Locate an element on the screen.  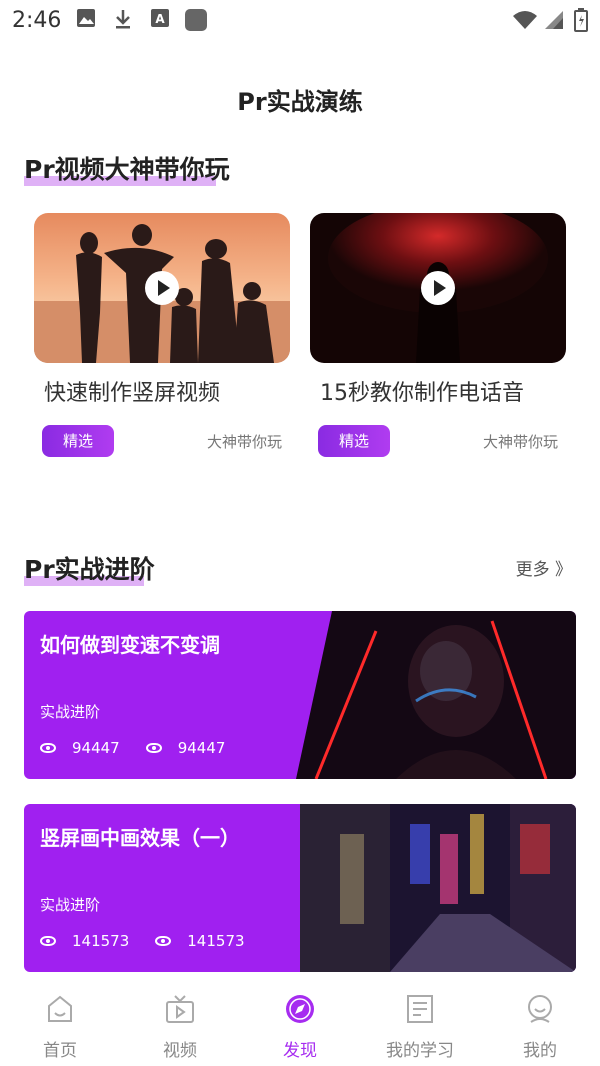
person-icon is located at coordinates (540, 1009).